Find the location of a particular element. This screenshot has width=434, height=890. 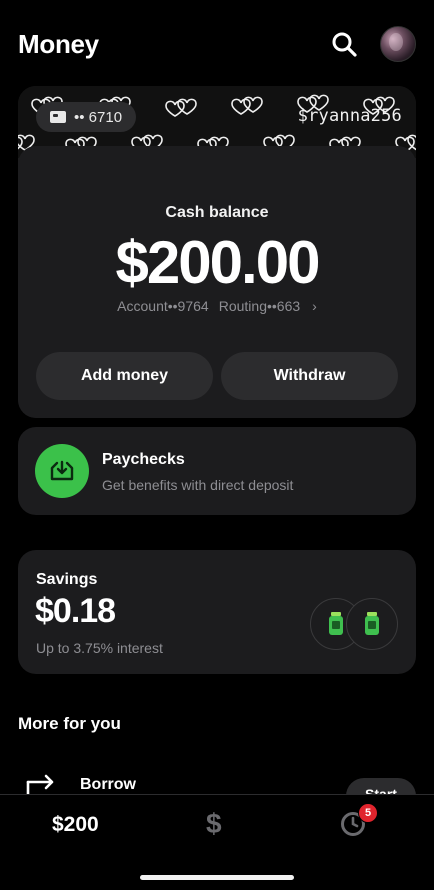

direct-deposit-icon is located at coordinates (62, 471).